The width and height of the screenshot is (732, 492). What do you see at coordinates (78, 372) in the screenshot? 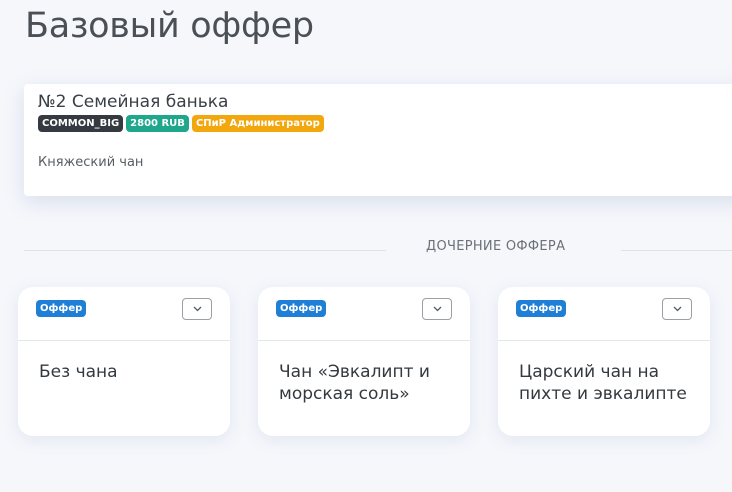
I see `child-offer-title: Без чана` at bounding box center [78, 372].